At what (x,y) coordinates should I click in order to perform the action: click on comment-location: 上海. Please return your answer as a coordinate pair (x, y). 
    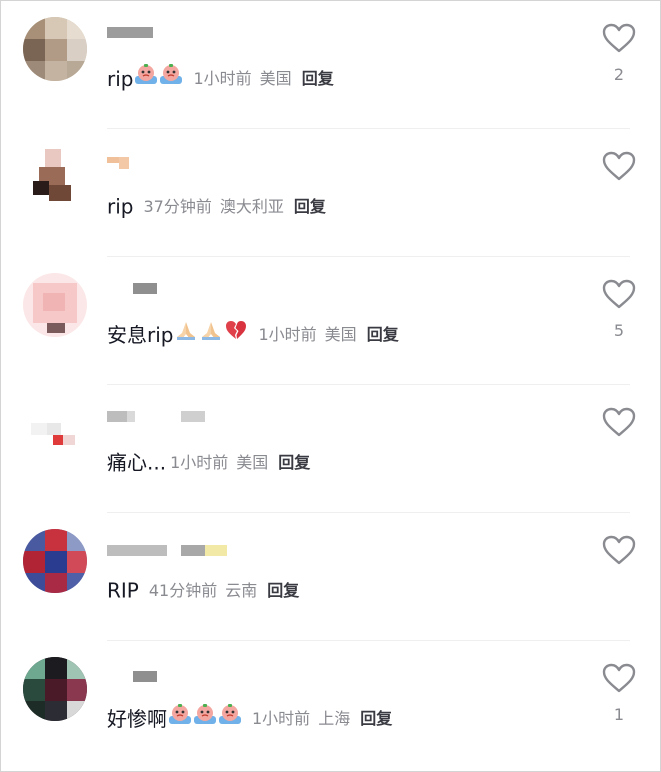
    Looking at the image, I should click on (334, 718).